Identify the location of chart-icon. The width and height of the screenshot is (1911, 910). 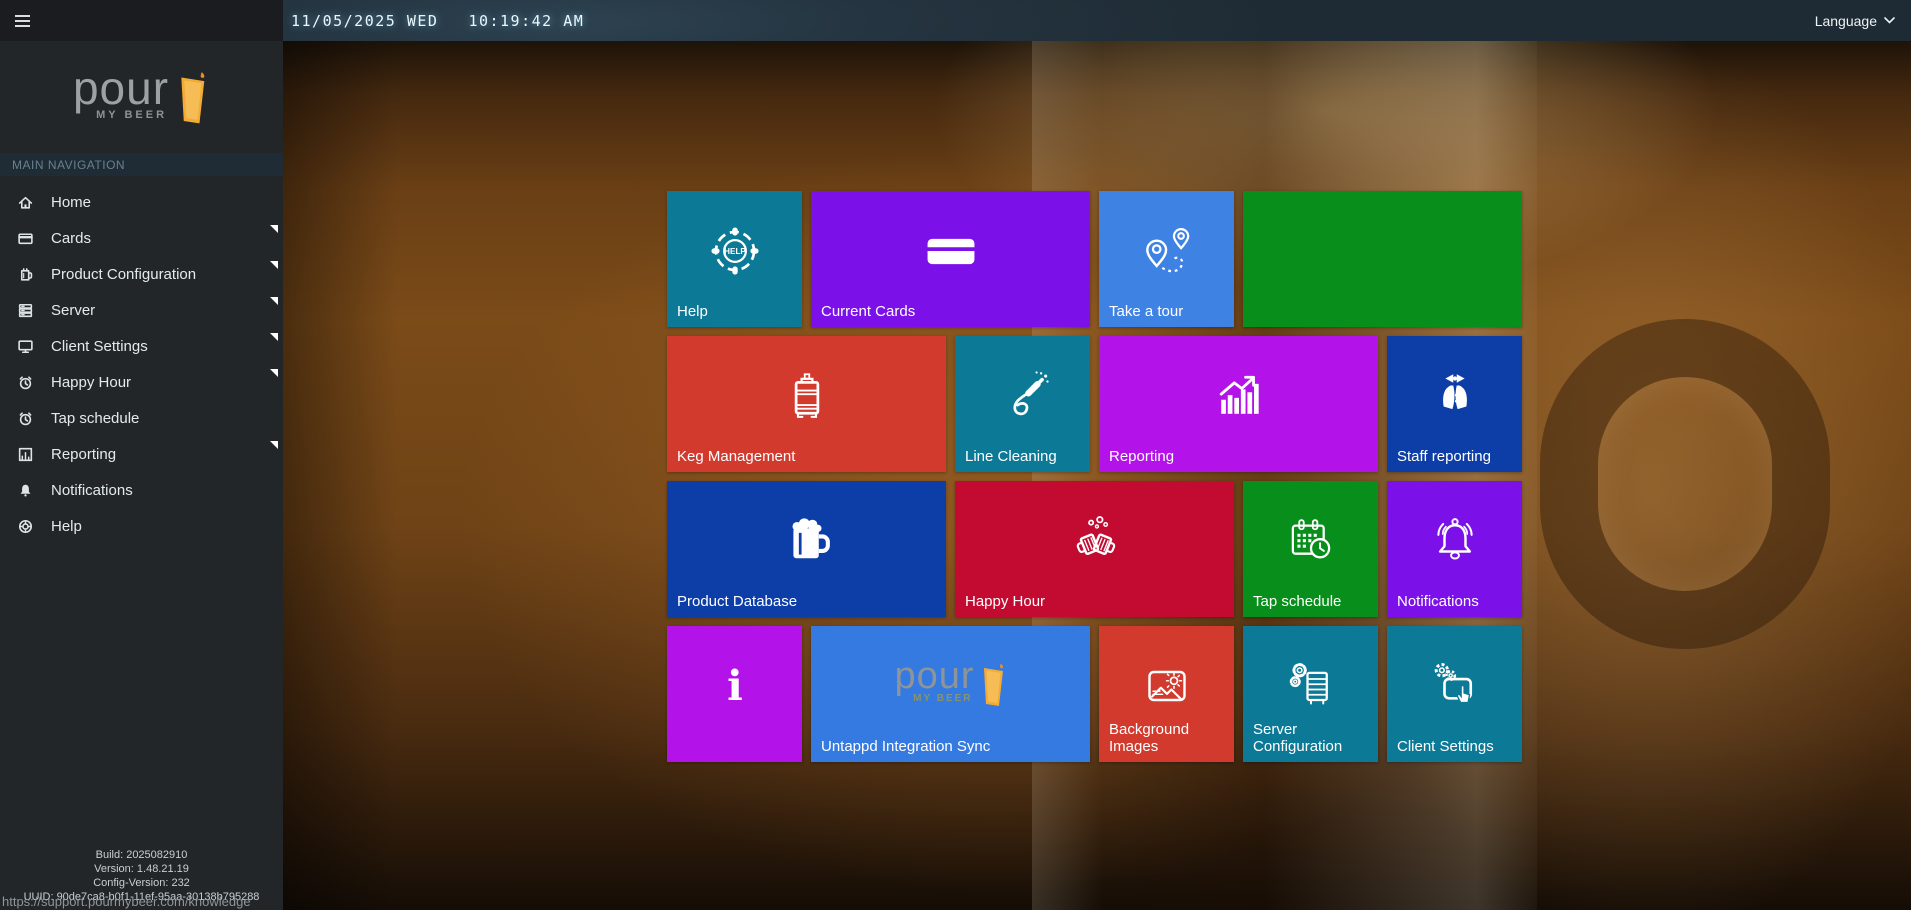
(25, 454).